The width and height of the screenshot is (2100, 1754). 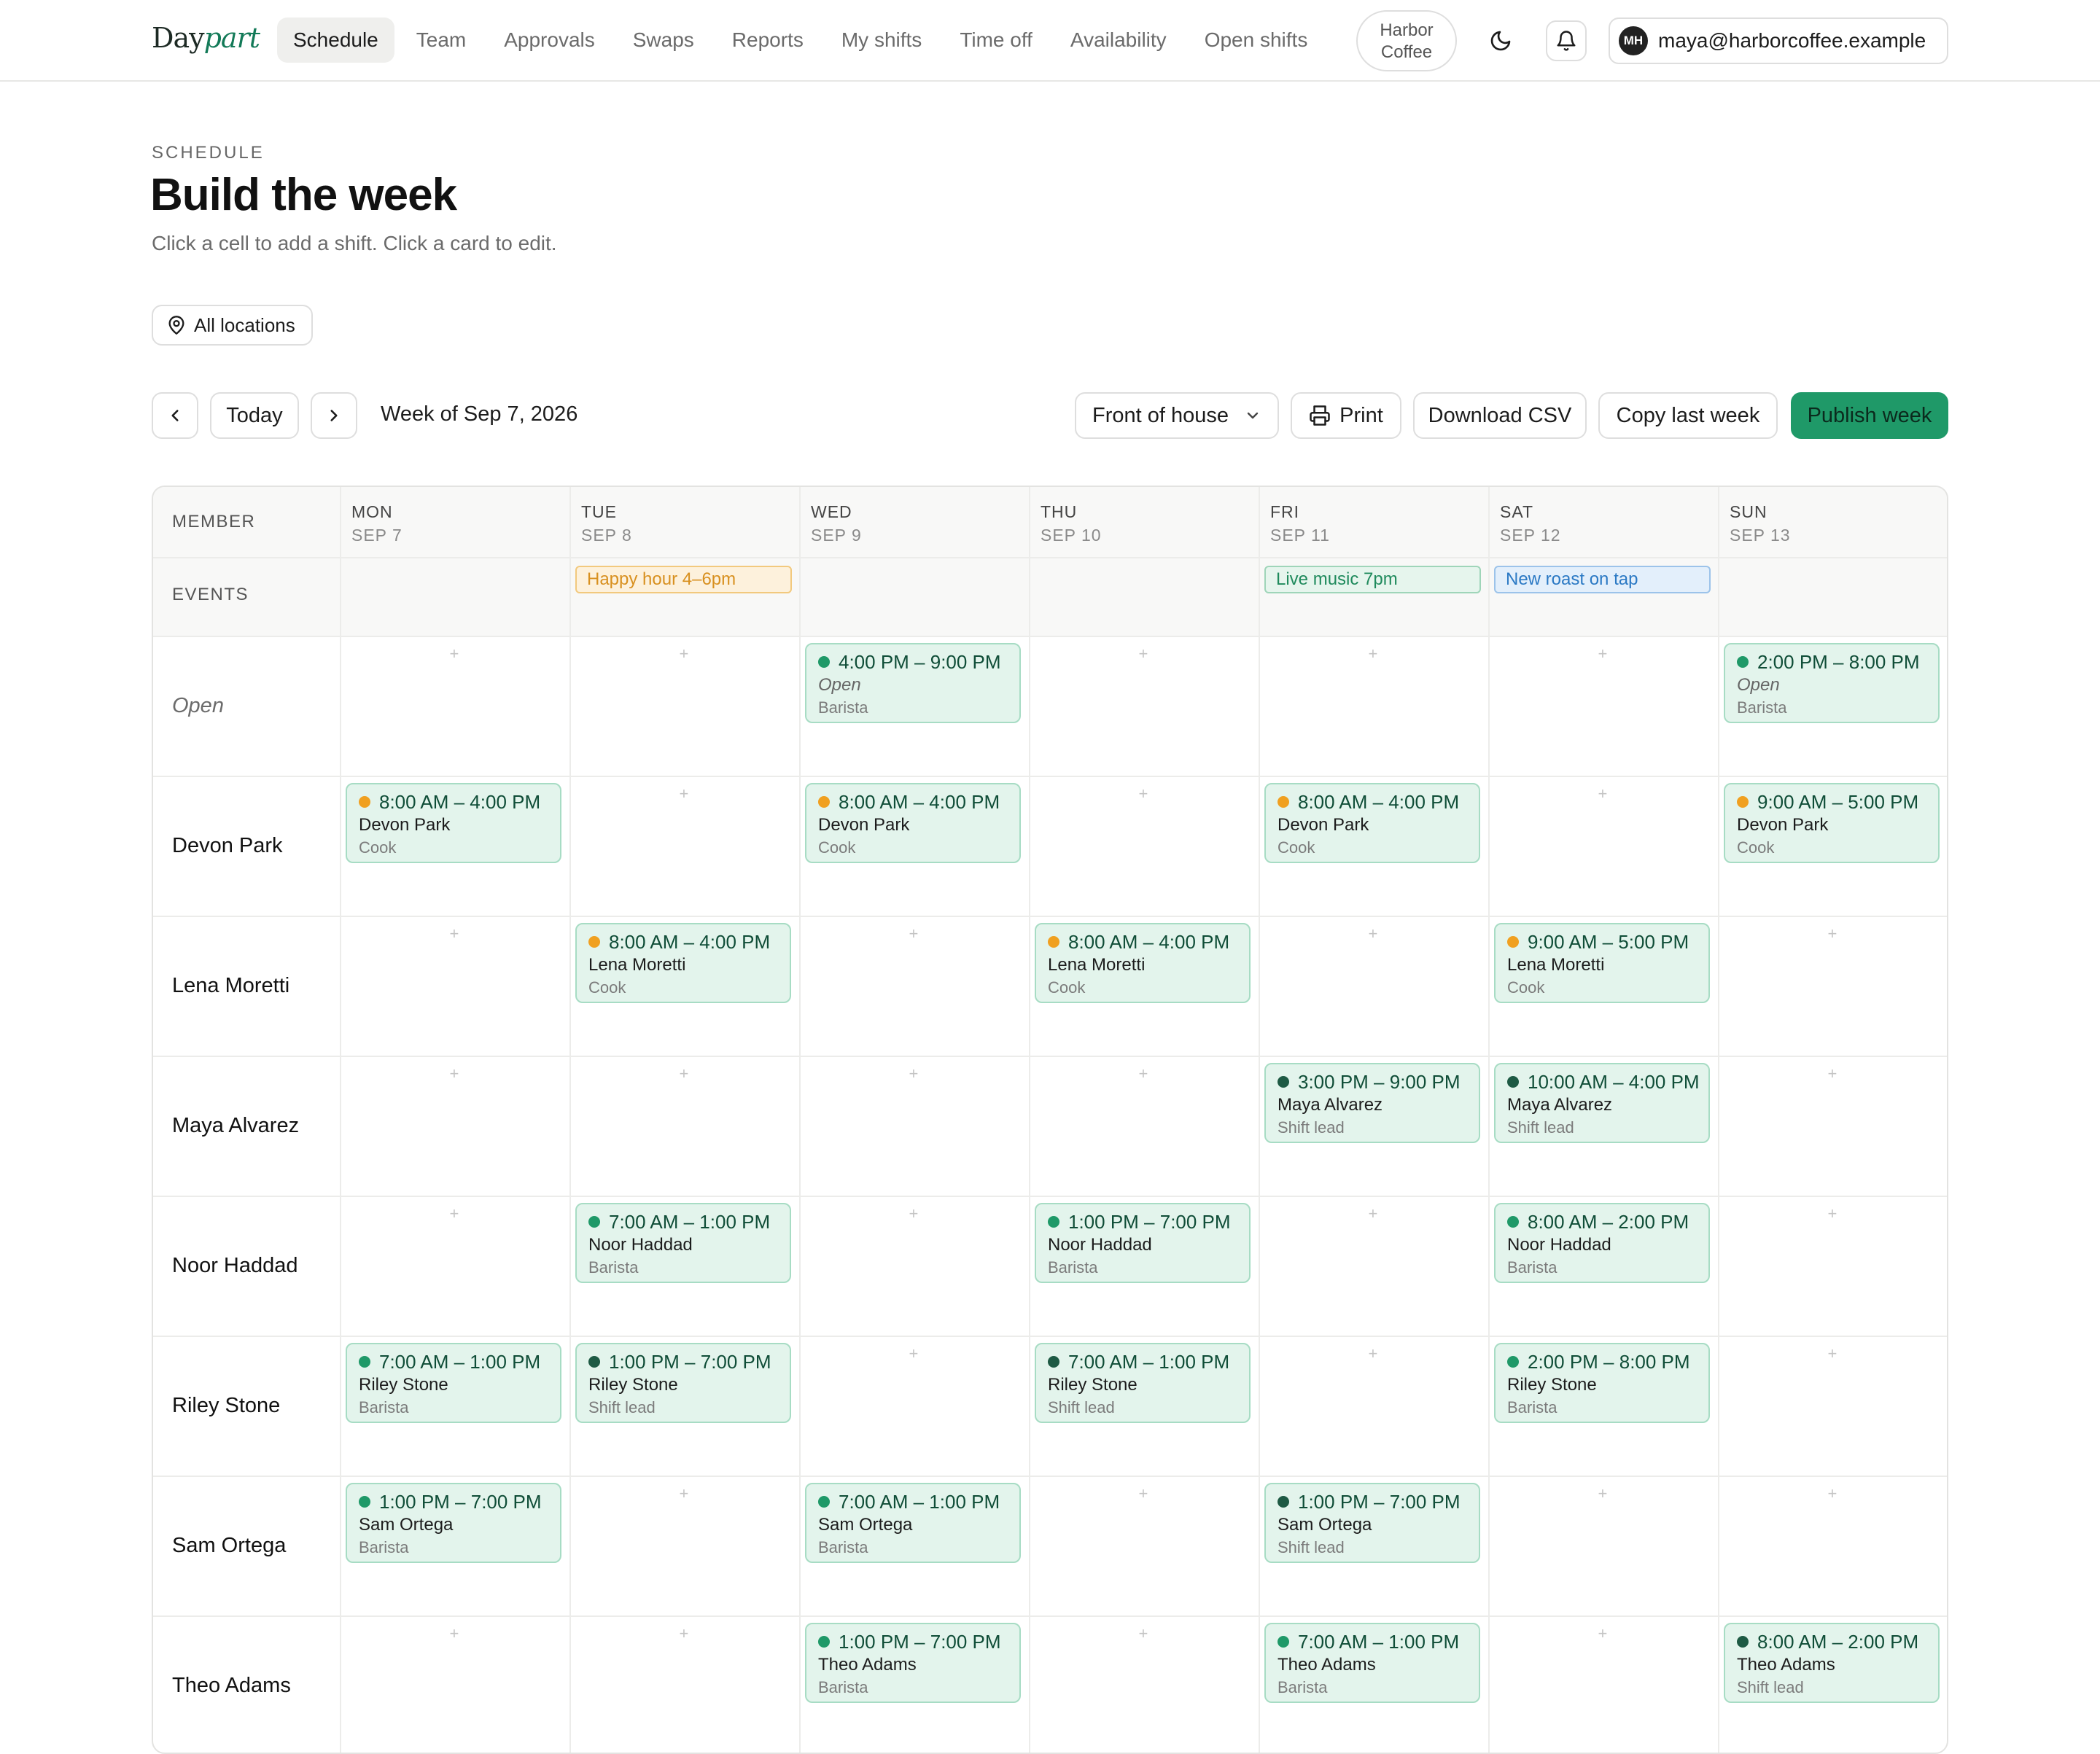 I want to click on event-tag: Live music 7pm, so click(x=1372, y=579).